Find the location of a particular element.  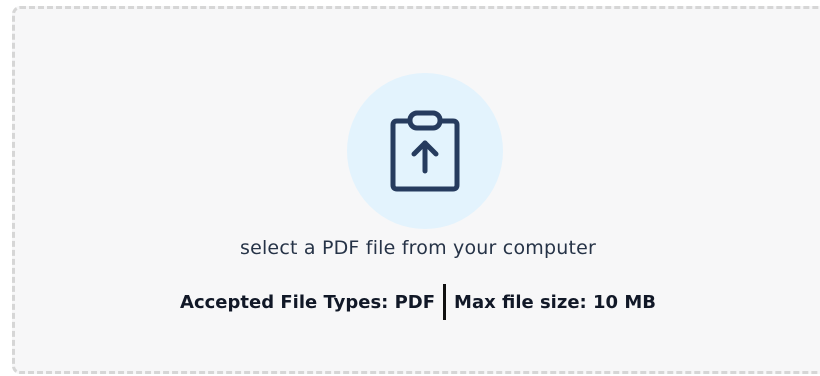

upload-icon-circle is located at coordinates (425, 151).